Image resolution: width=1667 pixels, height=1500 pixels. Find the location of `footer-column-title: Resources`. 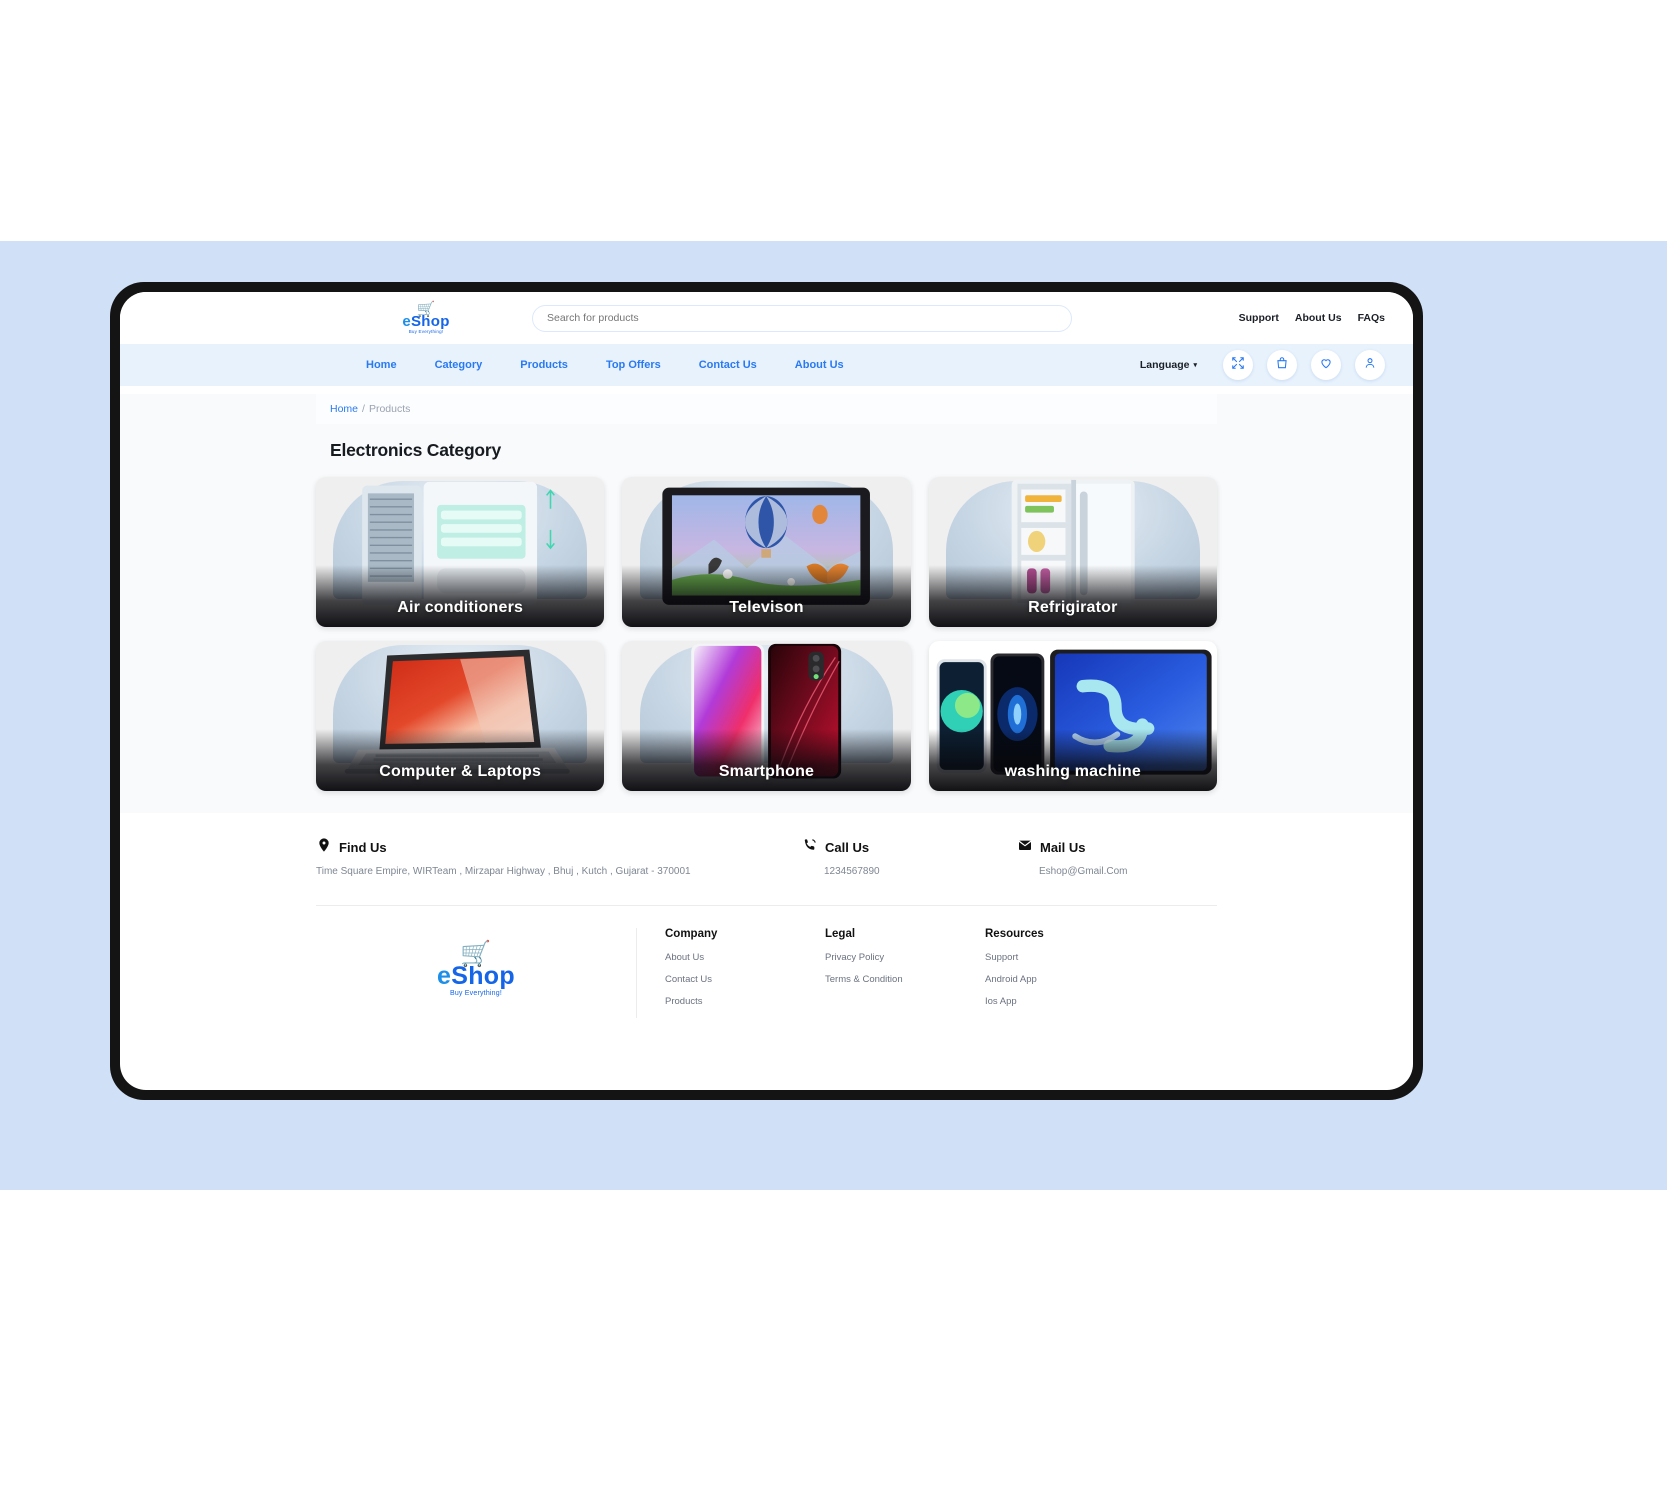

footer-column-title: Resources is located at coordinates (1014, 934).